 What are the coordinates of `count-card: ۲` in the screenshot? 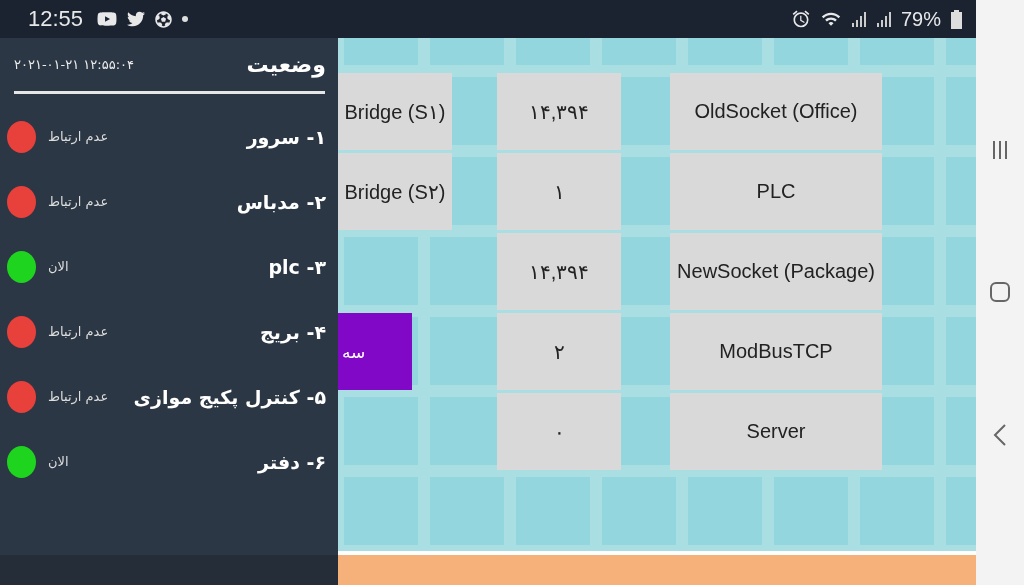 It's located at (559, 351).